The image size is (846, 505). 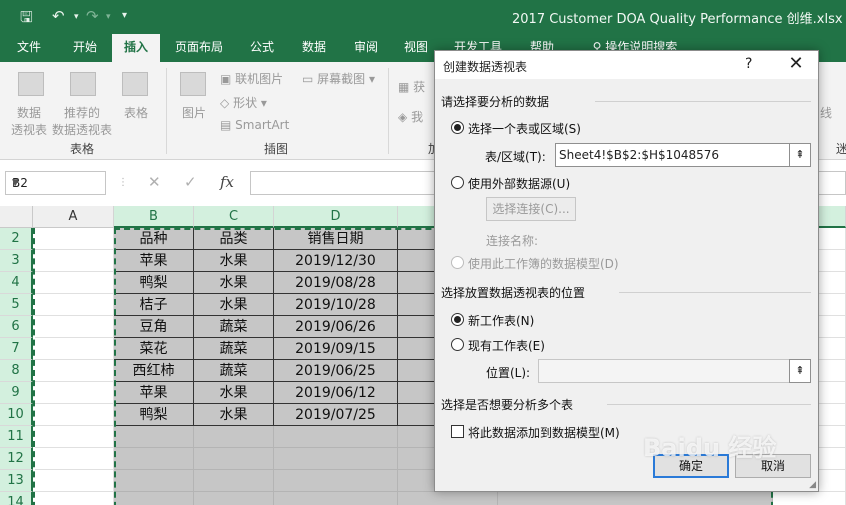 What do you see at coordinates (457, 319) in the screenshot?
I see `radio-new-worksheet` at bounding box center [457, 319].